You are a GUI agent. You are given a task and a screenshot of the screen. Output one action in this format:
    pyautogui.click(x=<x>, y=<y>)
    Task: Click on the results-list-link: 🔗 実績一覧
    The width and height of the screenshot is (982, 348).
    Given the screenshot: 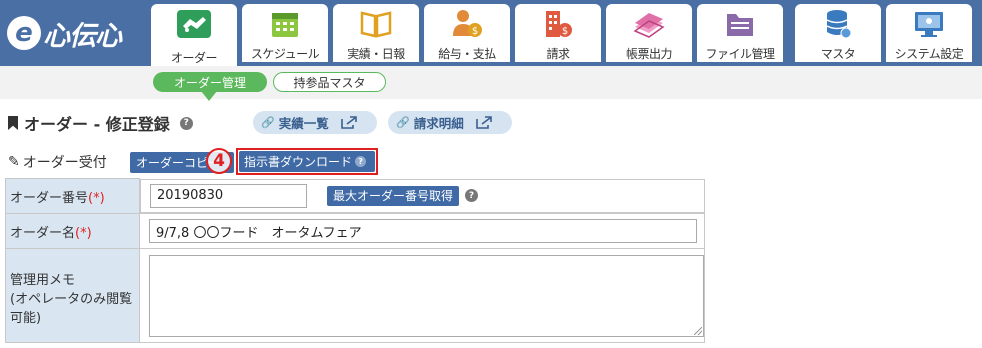 What is the action you would take?
    pyautogui.click(x=315, y=122)
    